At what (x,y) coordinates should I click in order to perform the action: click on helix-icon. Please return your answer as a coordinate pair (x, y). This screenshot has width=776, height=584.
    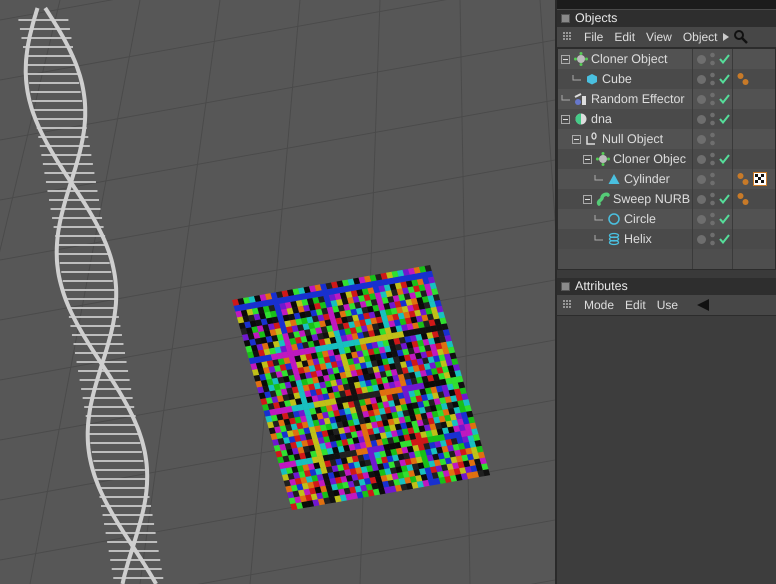
    Looking at the image, I should click on (614, 239).